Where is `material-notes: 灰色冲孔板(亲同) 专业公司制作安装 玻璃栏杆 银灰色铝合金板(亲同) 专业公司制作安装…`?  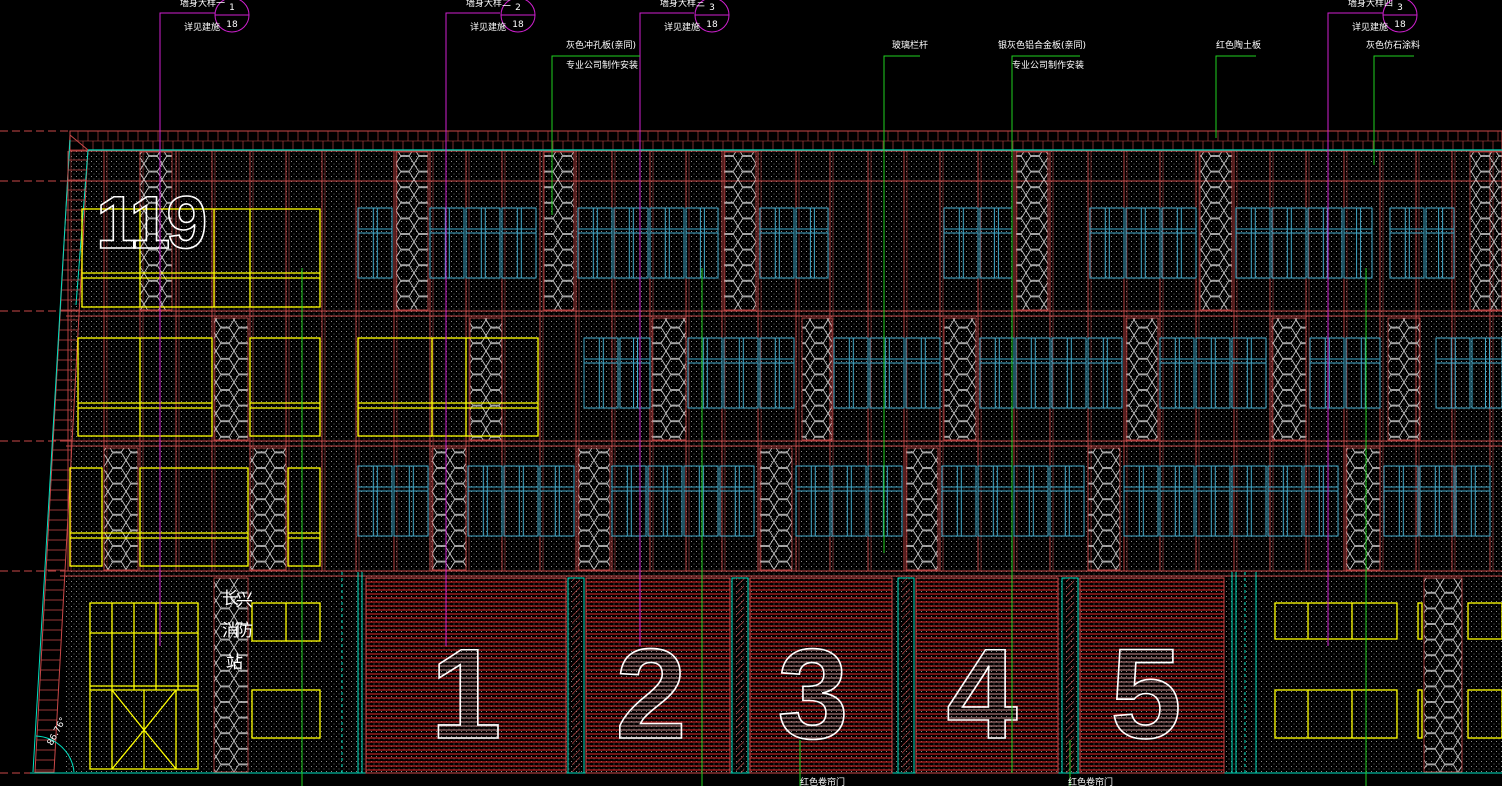 material-notes: 灰色冲孔板(亲同) 专业公司制作安装 玻璃栏杆 银灰色铝合金板(亲同) 专业公司制作安装… is located at coordinates (993, 55).